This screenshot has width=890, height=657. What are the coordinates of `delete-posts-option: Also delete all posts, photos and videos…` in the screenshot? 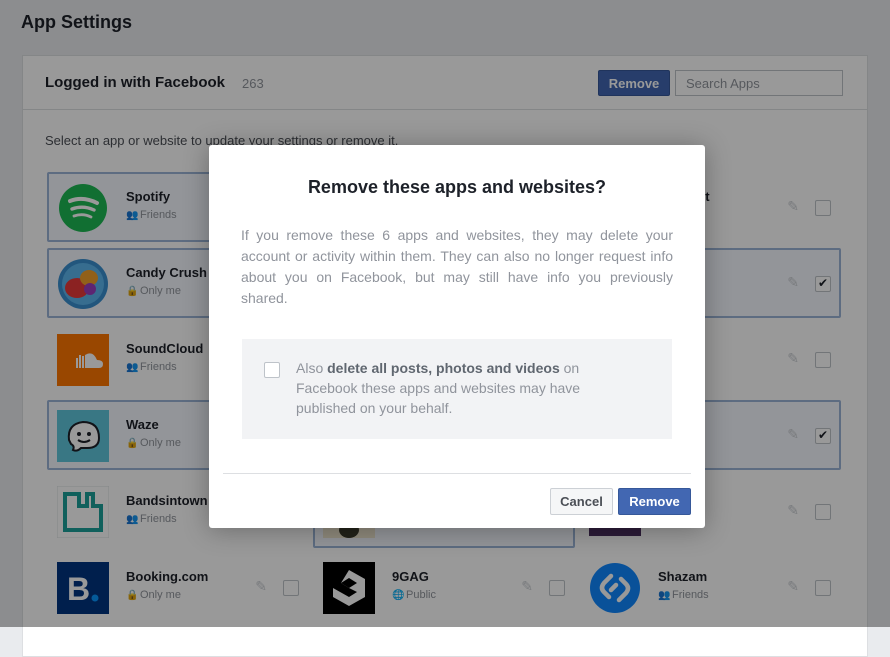 It's located at (457, 389).